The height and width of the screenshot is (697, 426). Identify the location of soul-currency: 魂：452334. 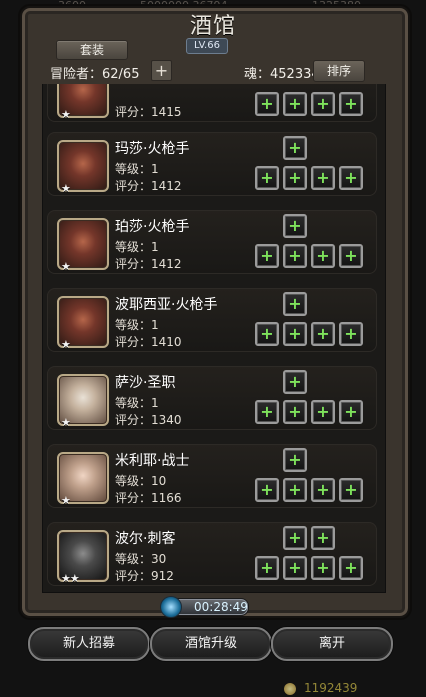
(282, 74).